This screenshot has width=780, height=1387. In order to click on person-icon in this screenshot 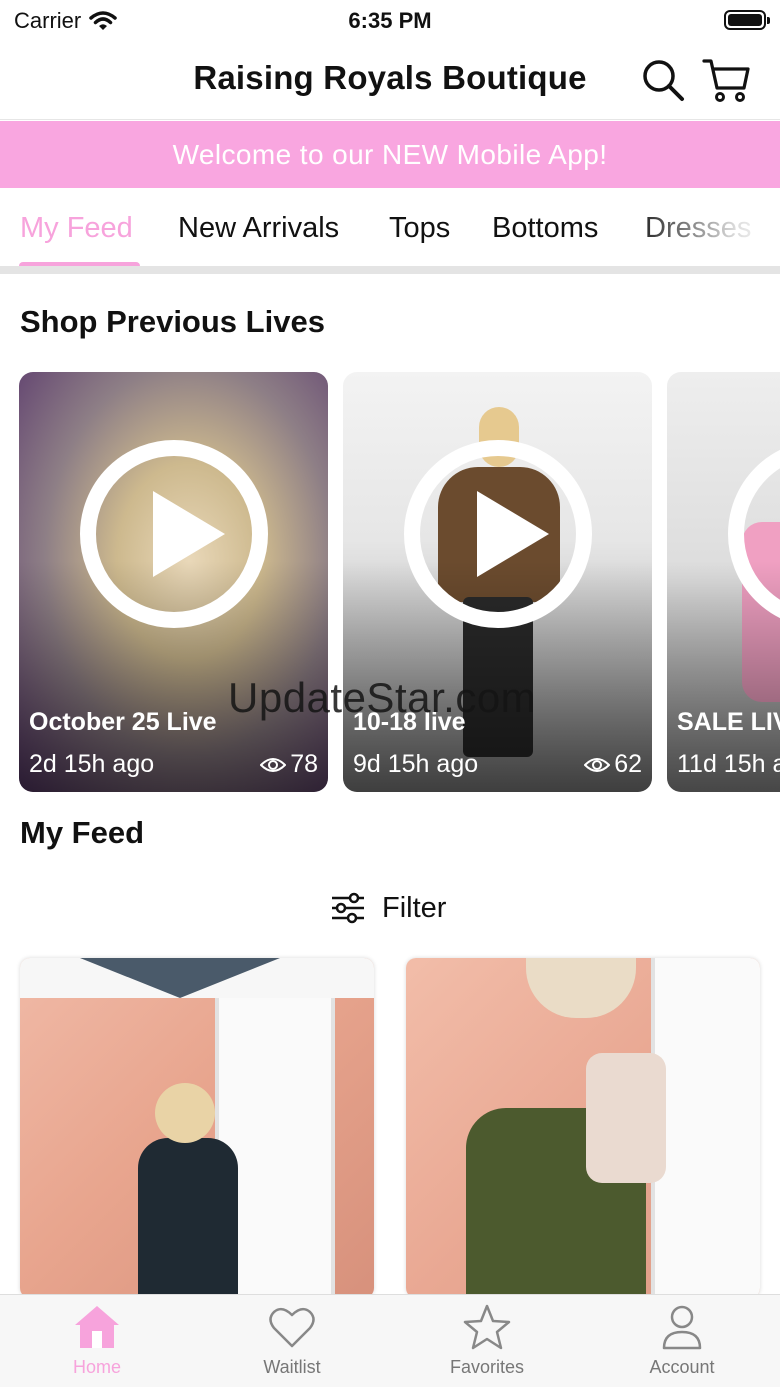, I will do `click(682, 1327)`.